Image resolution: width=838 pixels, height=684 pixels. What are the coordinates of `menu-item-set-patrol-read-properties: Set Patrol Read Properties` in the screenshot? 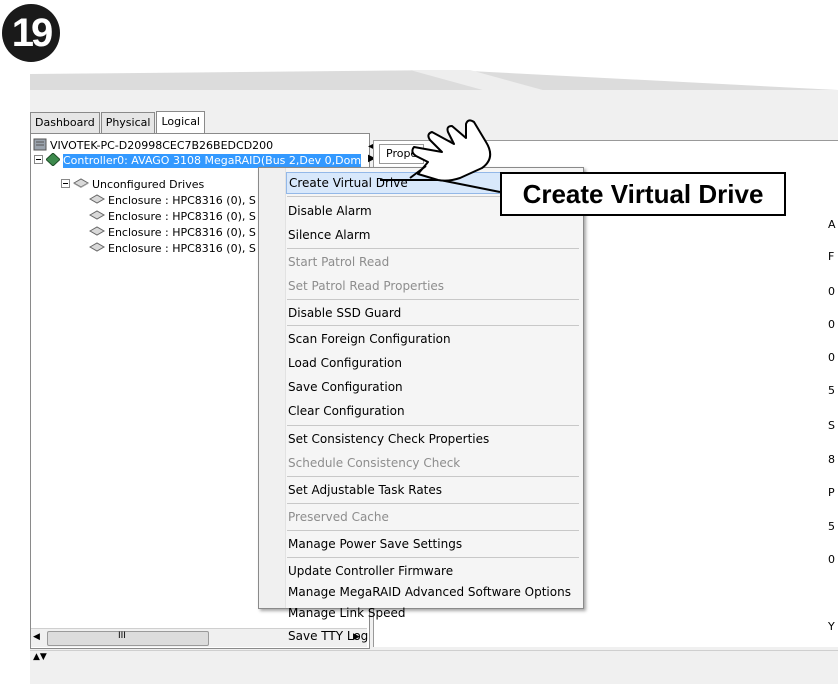 It's located at (366, 286).